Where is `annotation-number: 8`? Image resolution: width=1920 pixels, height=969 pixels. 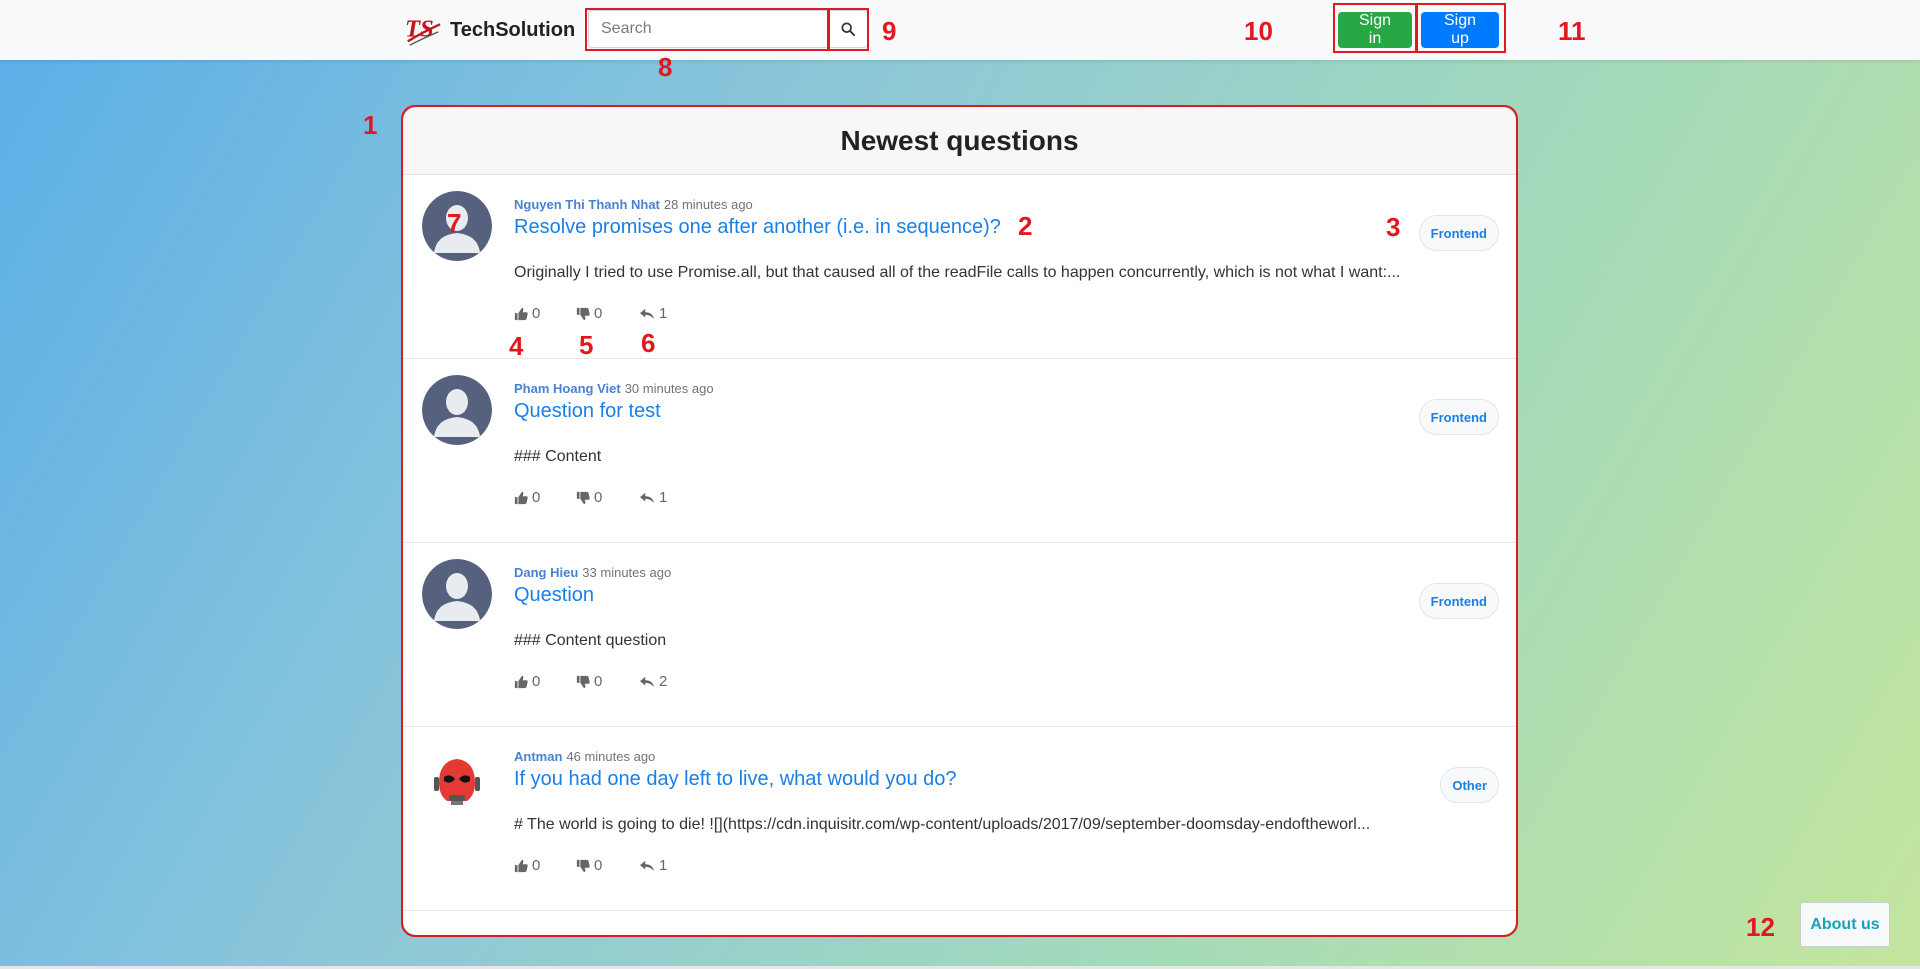 annotation-number: 8 is located at coordinates (665, 67).